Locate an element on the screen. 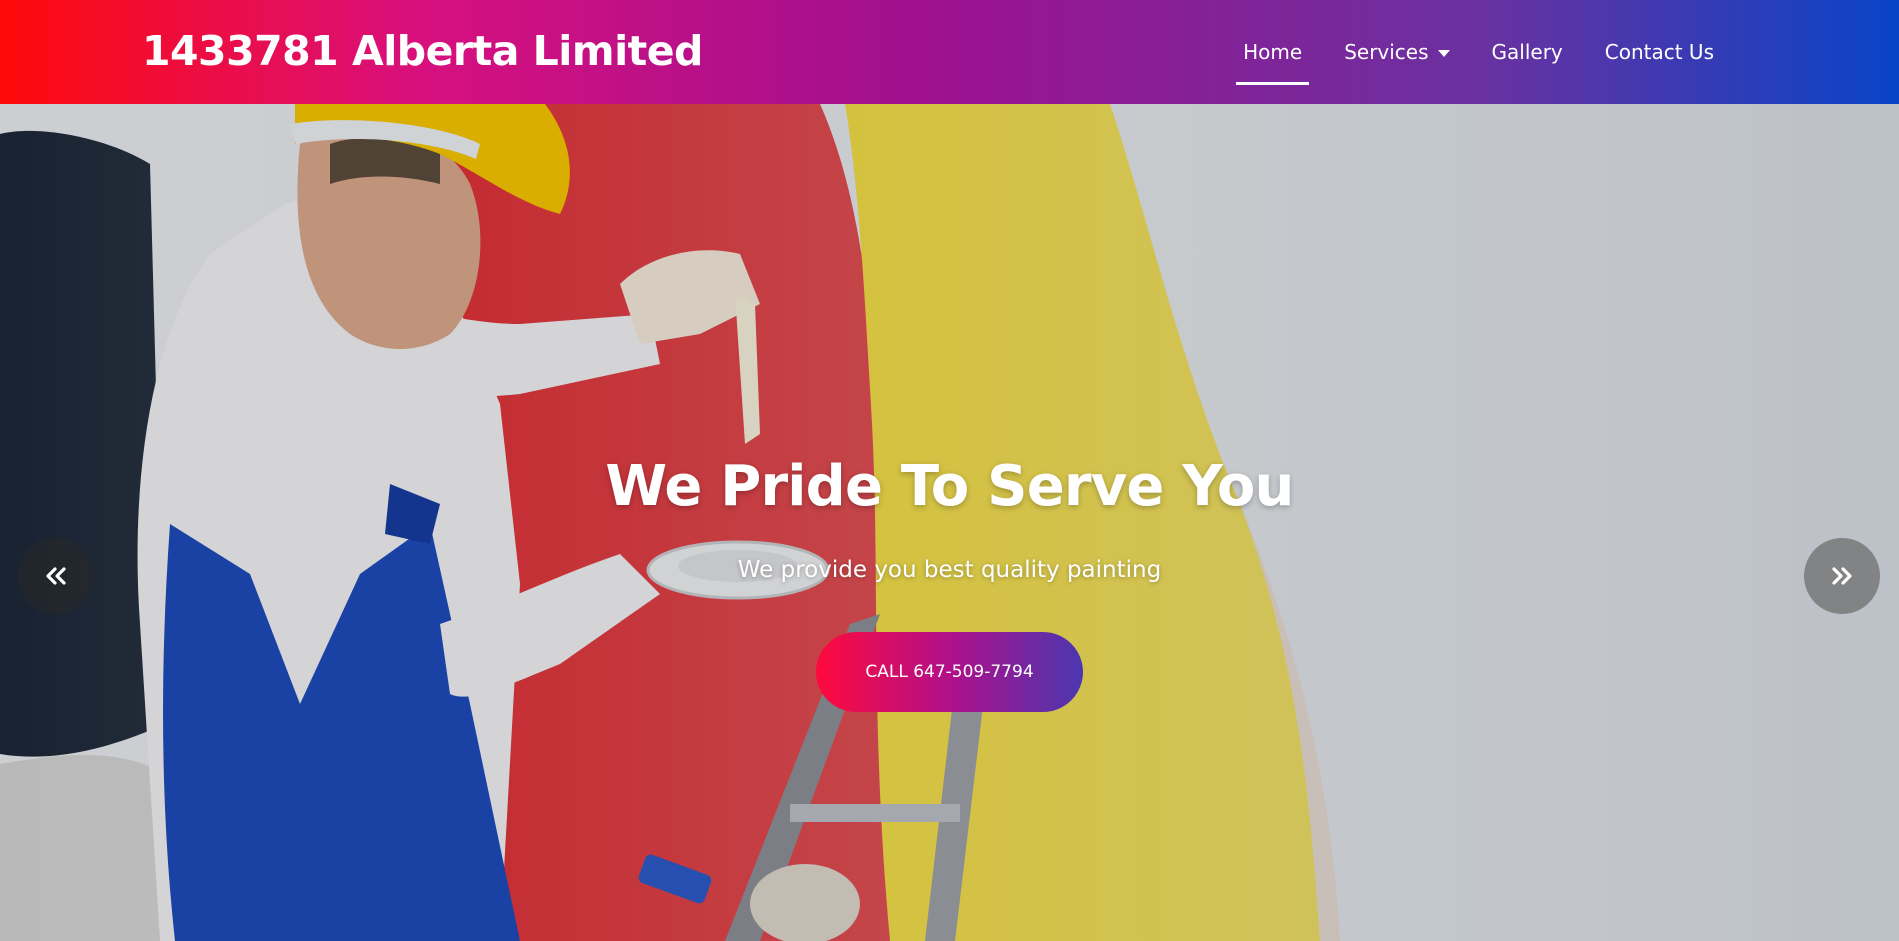  brand-title: 1433781 Alberta Limited is located at coordinates (422, 51).